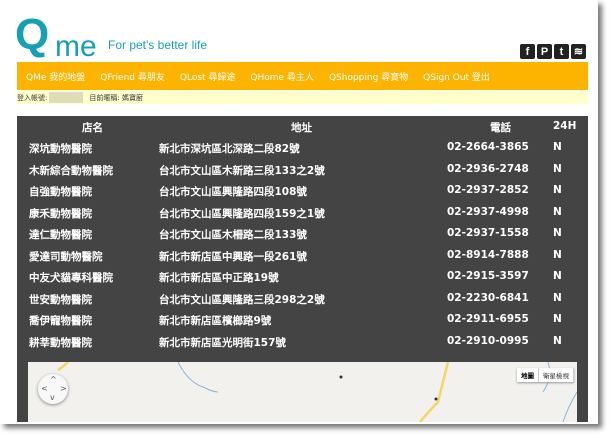  I want to click on logo-q: Q, so click(32, 34).